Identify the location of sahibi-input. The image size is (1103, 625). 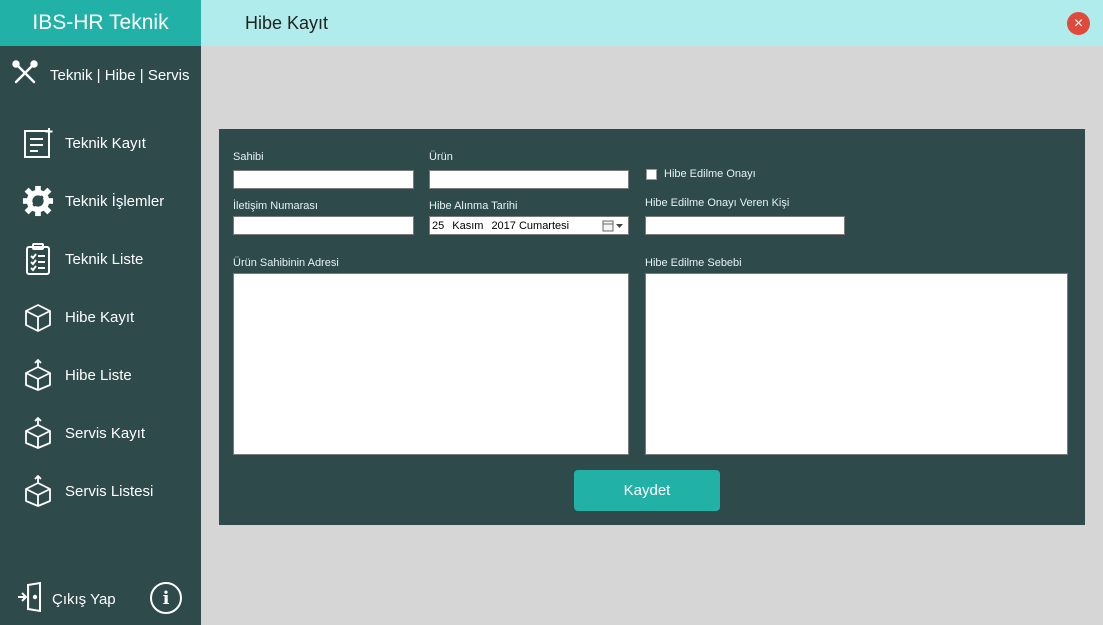
(323, 179).